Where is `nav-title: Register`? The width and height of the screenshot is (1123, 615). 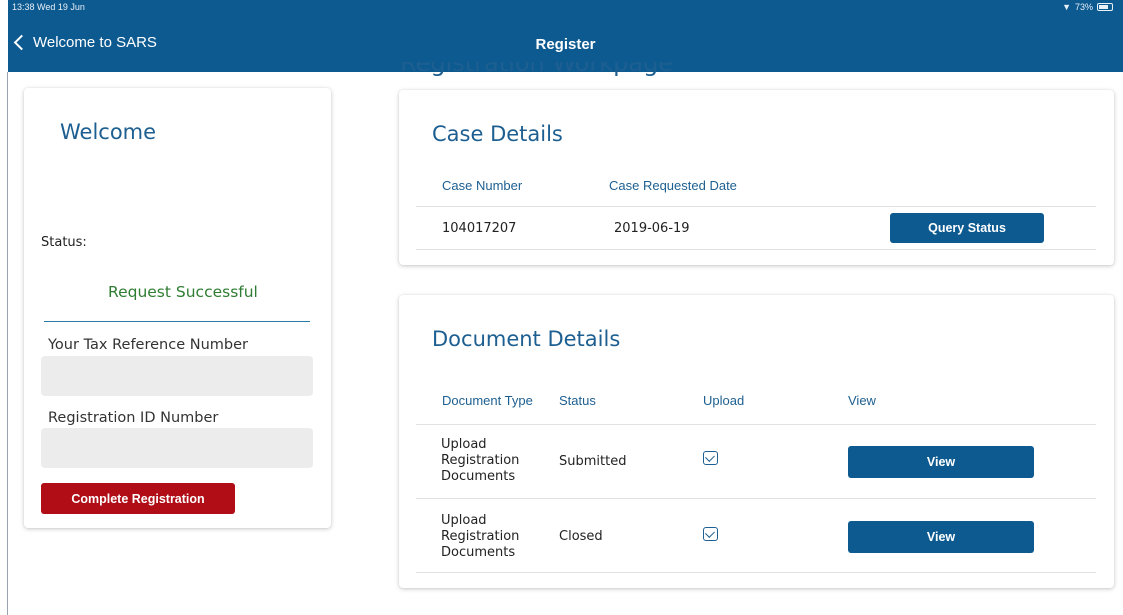 nav-title: Register is located at coordinates (565, 44).